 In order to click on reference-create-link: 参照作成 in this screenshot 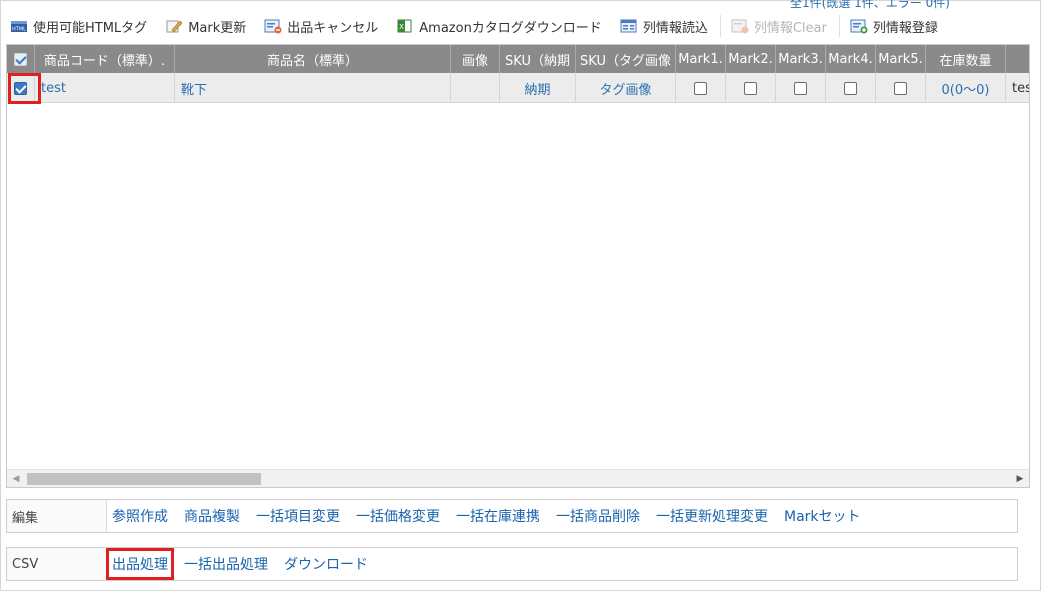, I will do `click(140, 516)`.